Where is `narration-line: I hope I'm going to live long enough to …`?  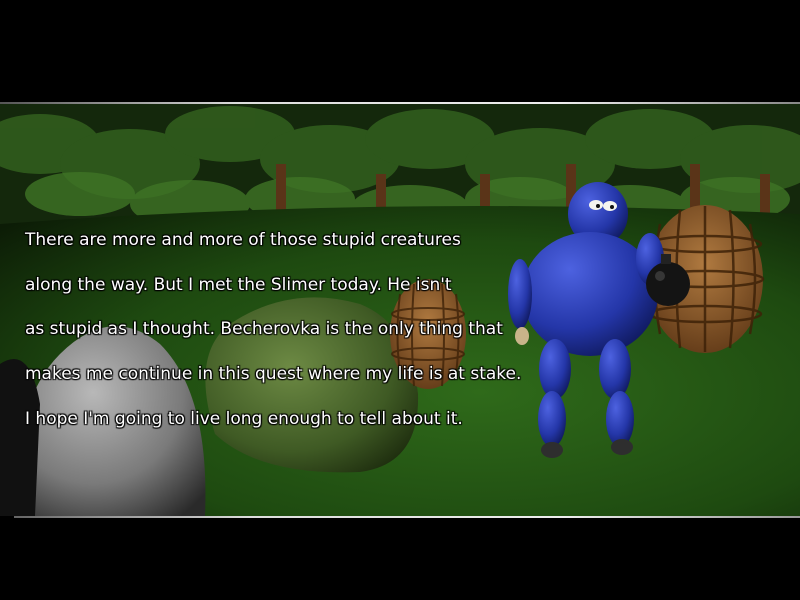
narration-line: I hope I'm going to live long enough to … is located at coordinates (244, 418).